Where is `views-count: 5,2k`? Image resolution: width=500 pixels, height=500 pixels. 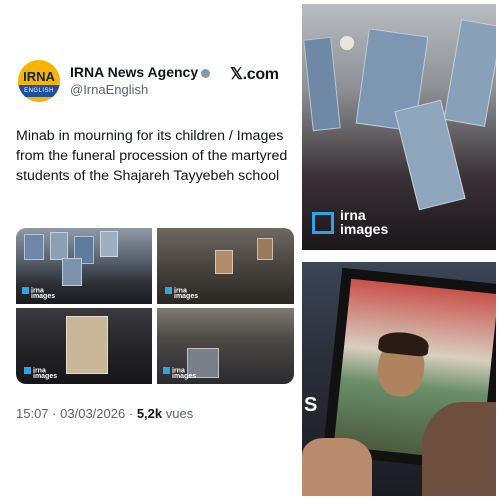 views-count: 5,2k is located at coordinates (149, 413).